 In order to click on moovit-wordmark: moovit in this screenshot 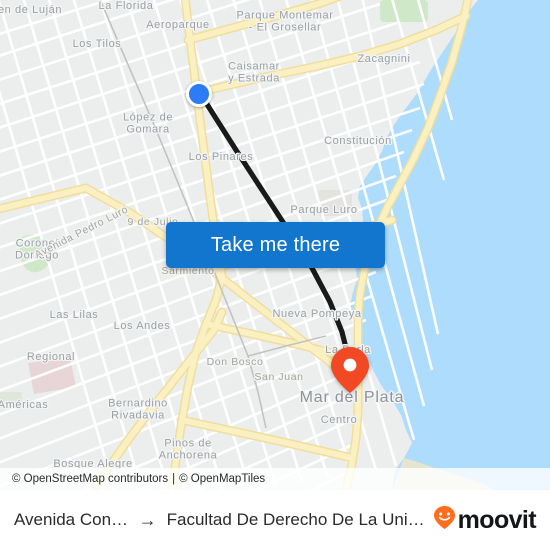, I will do `click(497, 519)`.